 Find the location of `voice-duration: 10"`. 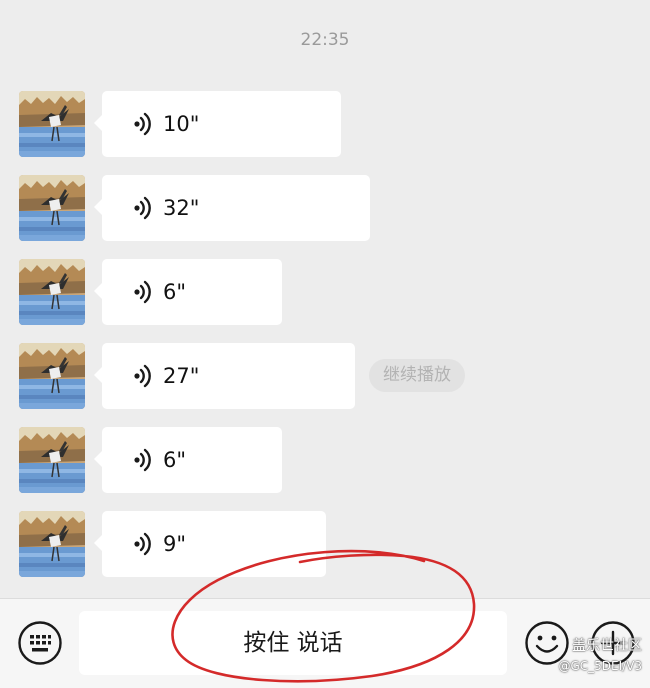

voice-duration: 10" is located at coordinates (181, 124).